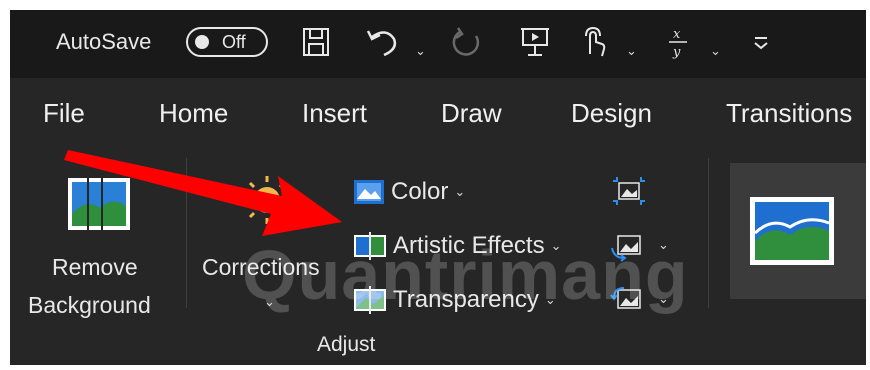 This screenshot has width=870, height=370. What do you see at coordinates (383, 42) in the screenshot?
I see `undo-icon` at bounding box center [383, 42].